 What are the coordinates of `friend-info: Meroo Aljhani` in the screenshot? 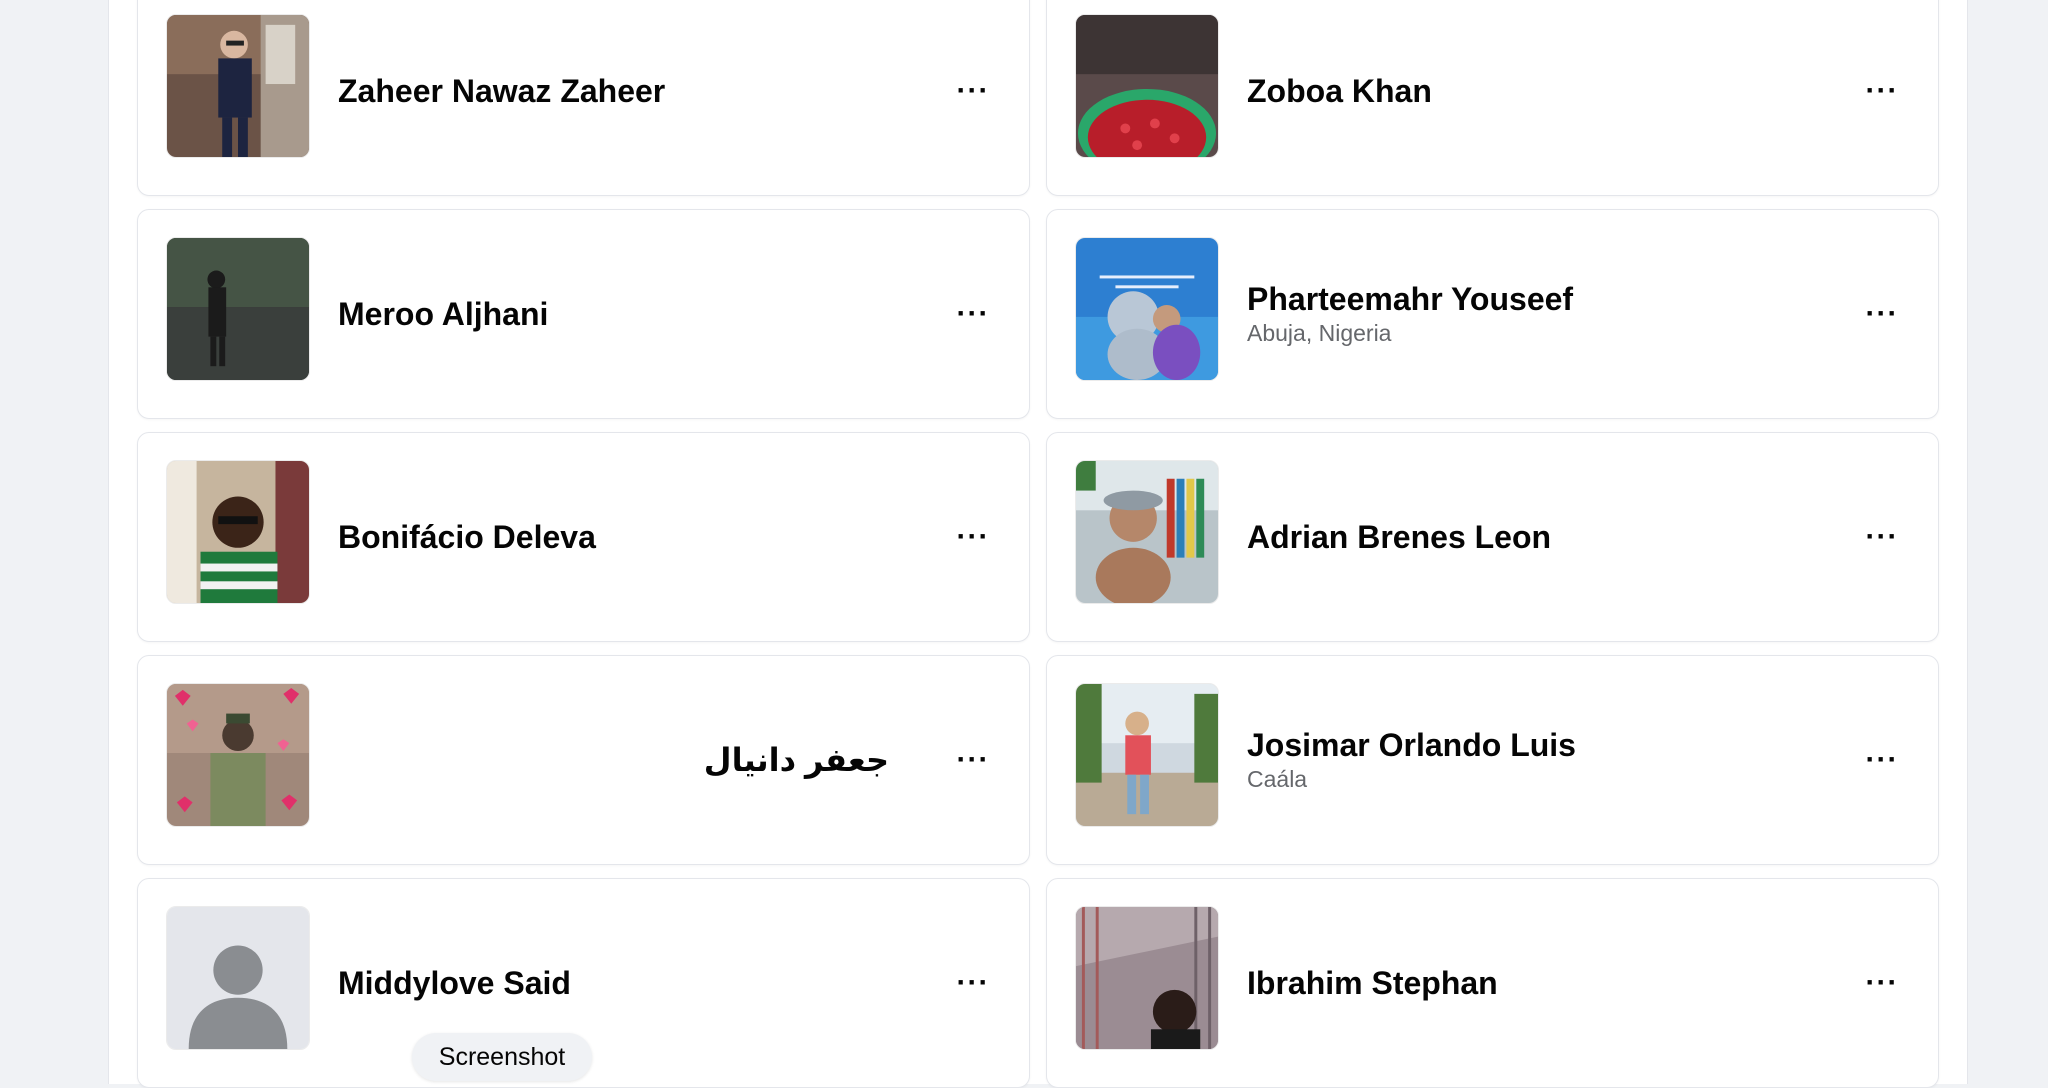 It's located at (613, 314).